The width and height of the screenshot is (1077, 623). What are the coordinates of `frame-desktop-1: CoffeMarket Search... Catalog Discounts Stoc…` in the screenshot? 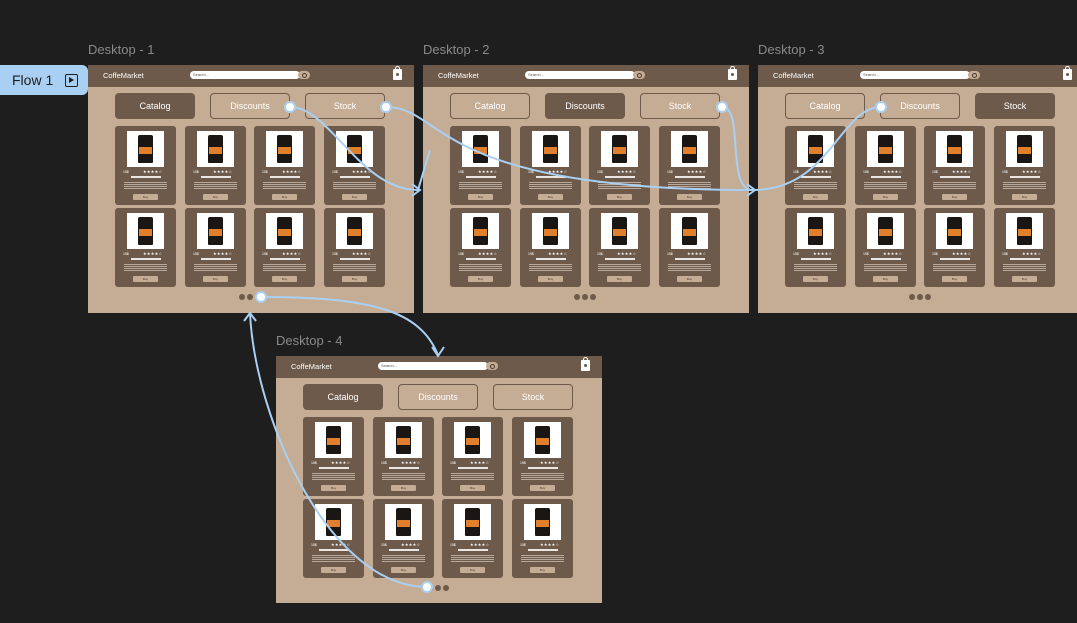 It's located at (251, 189).